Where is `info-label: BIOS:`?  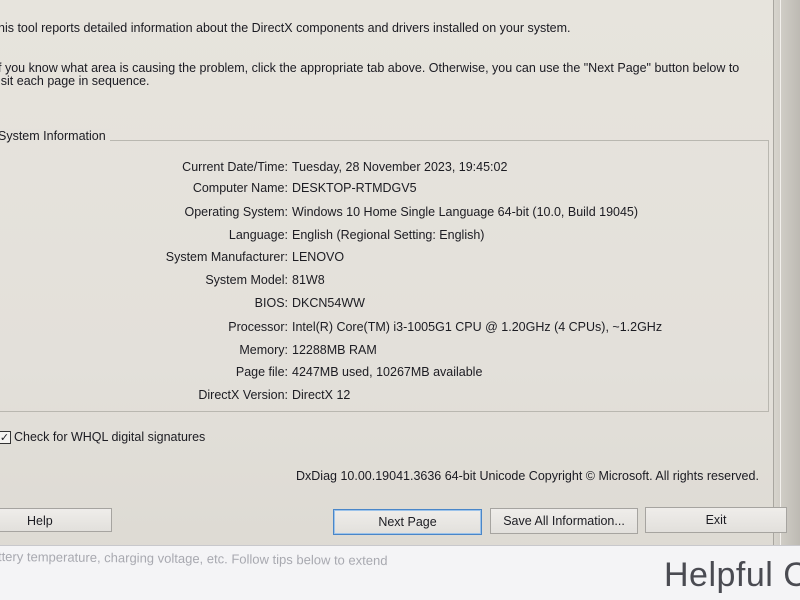 info-label: BIOS: is located at coordinates (271, 303).